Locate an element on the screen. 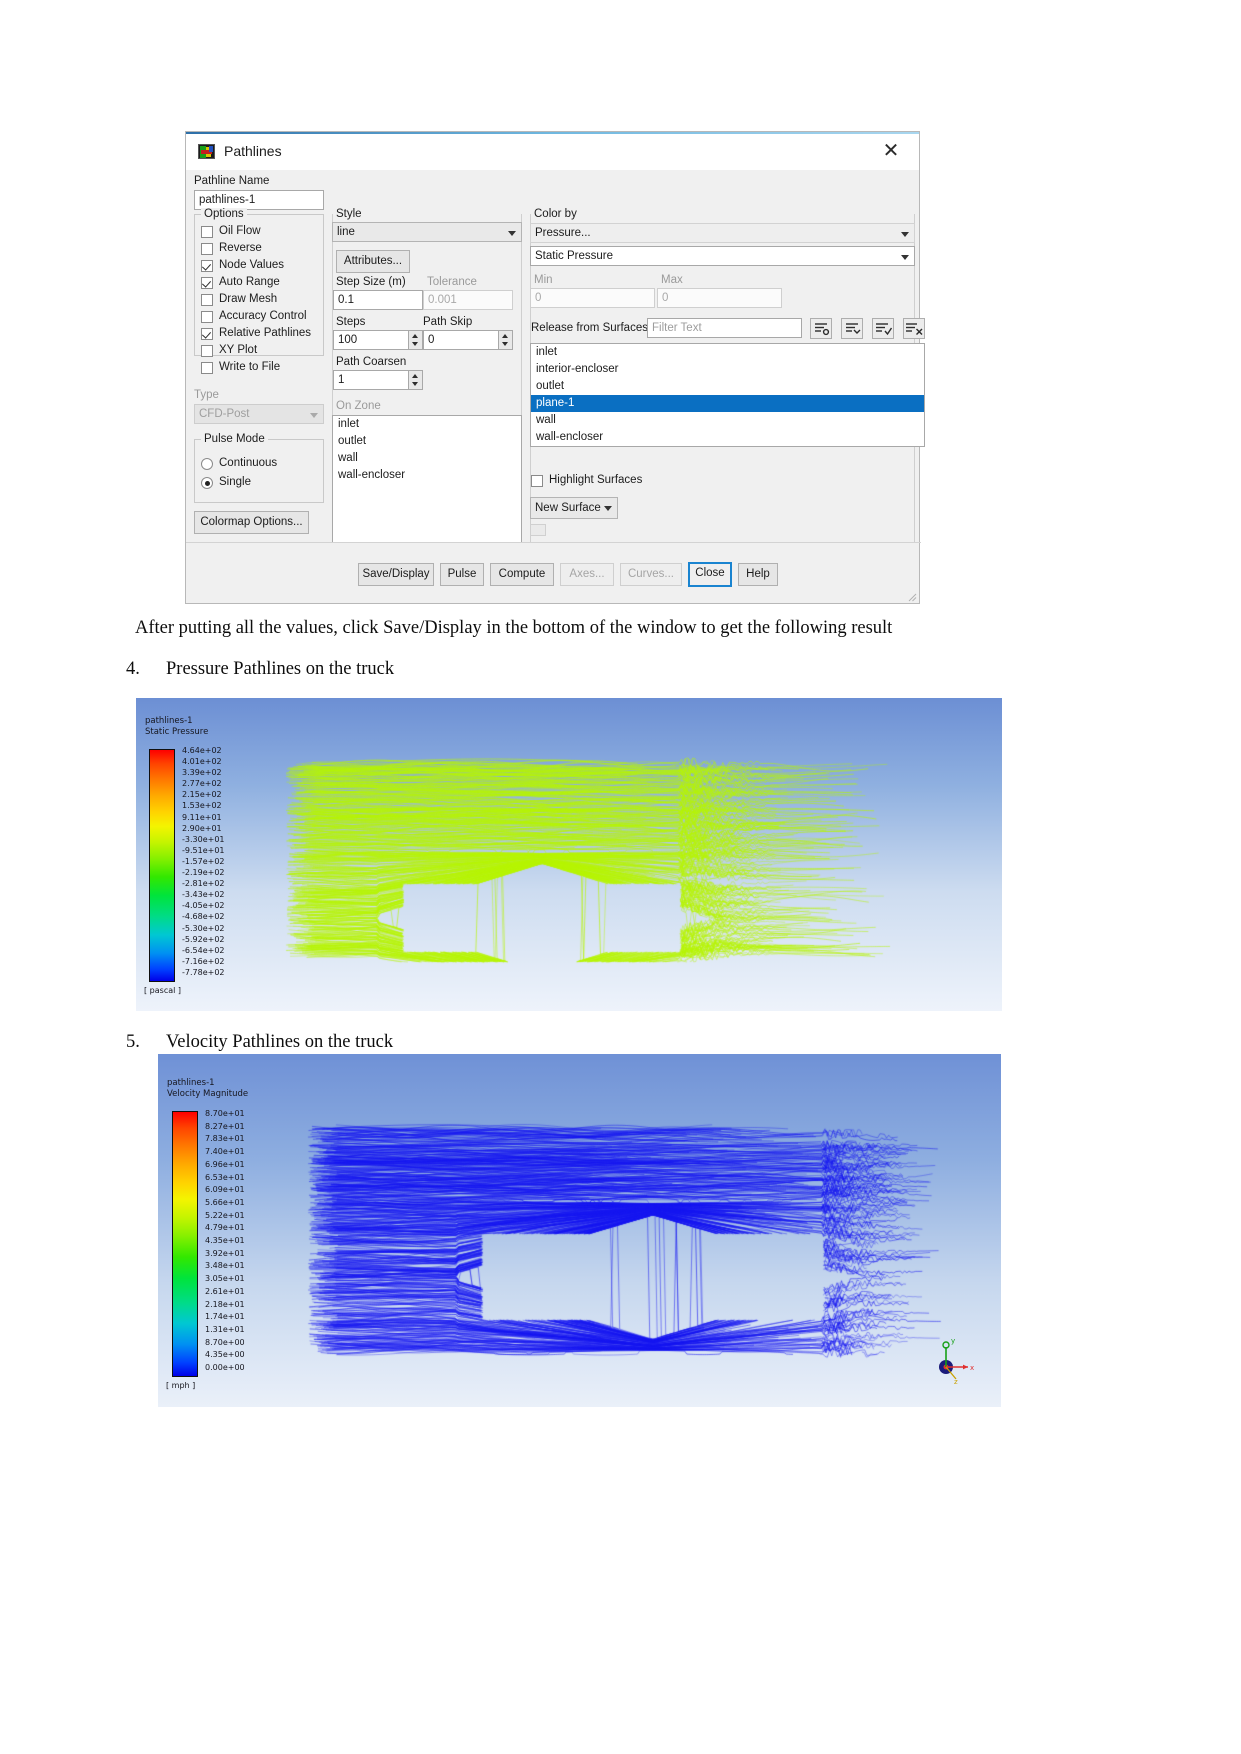 This screenshot has height=1754, width=1241. label-reverse: Reverse is located at coordinates (240, 248).